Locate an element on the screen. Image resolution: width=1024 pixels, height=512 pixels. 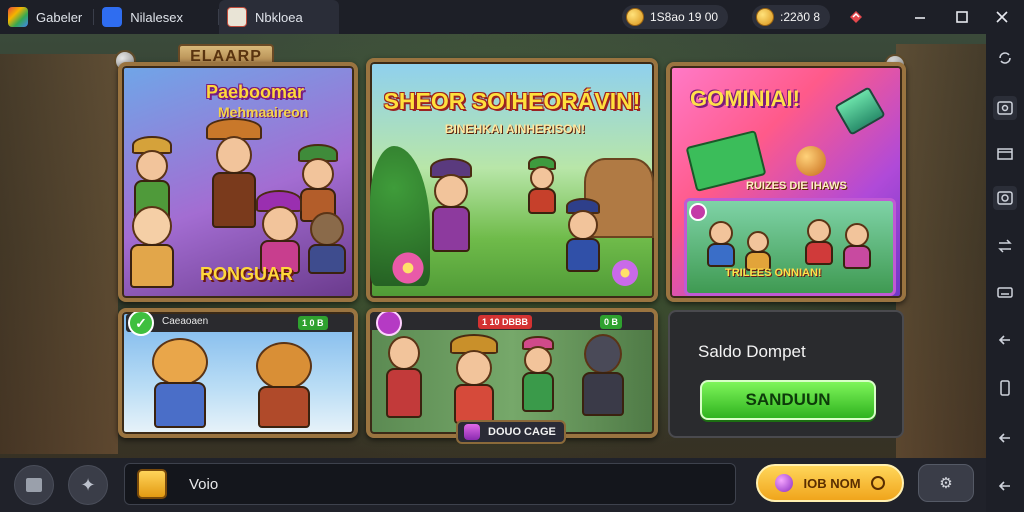
nav-back-icon is located at coordinates (1005, 486).